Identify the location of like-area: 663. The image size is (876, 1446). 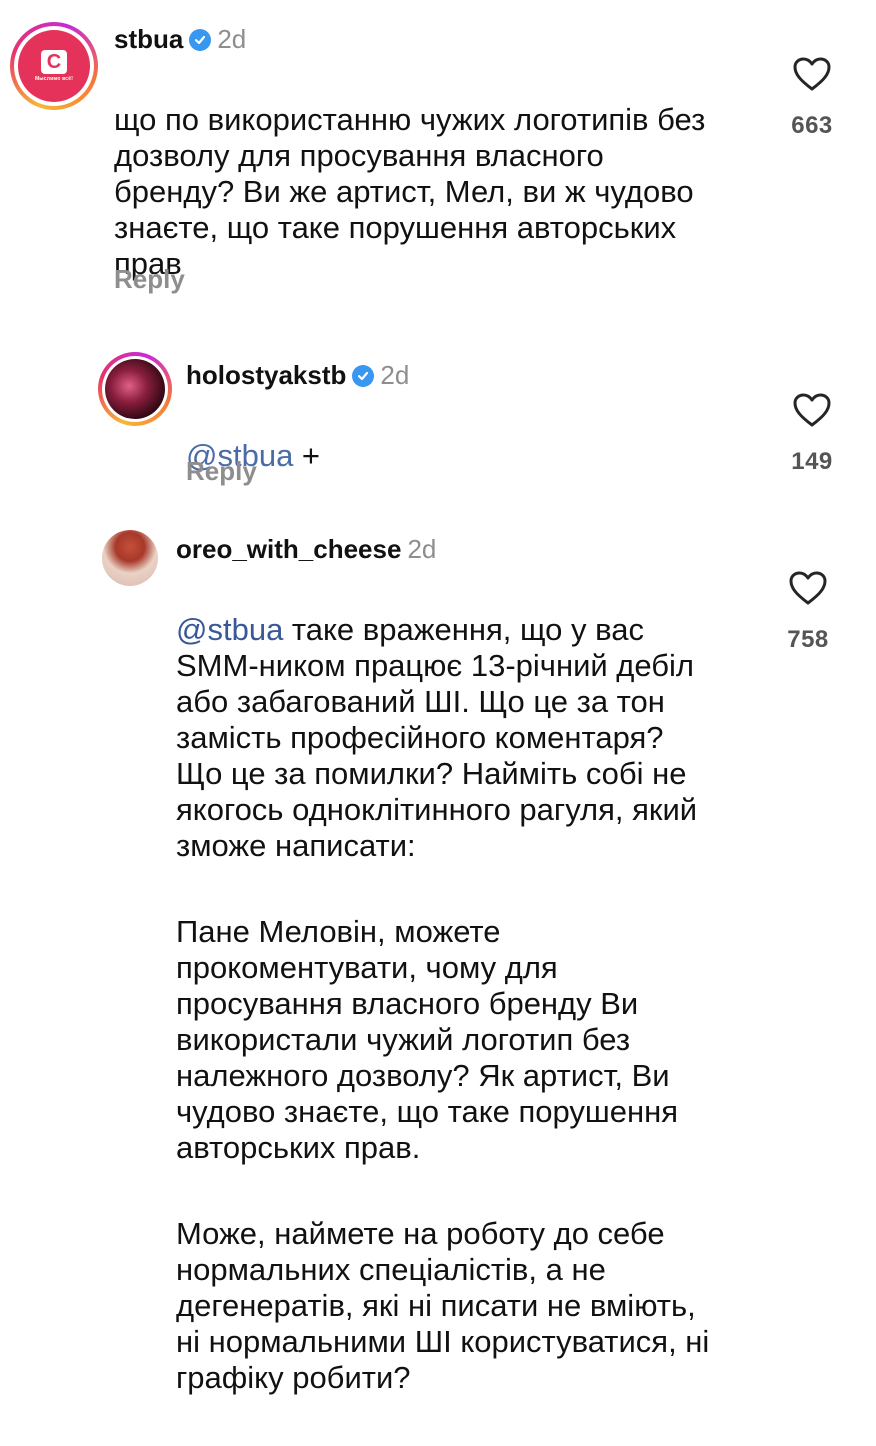
(812, 98).